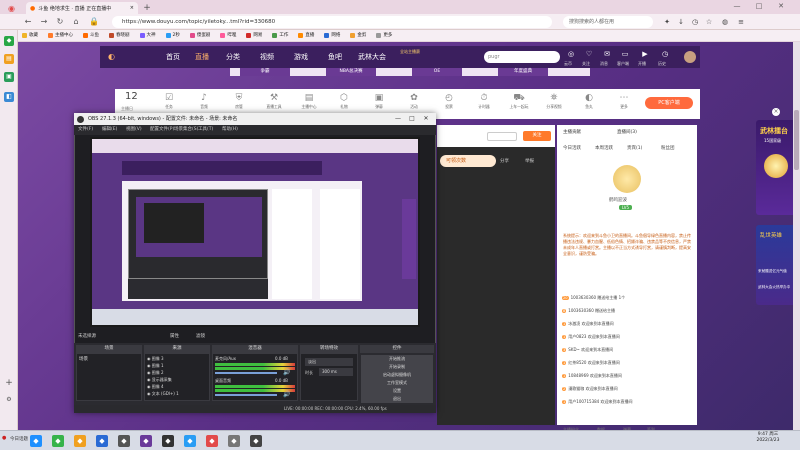 This screenshot has width=800, height=450. Describe the element at coordinates (58, 441) in the screenshot. I see `wechat-icon: ◆` at that location.